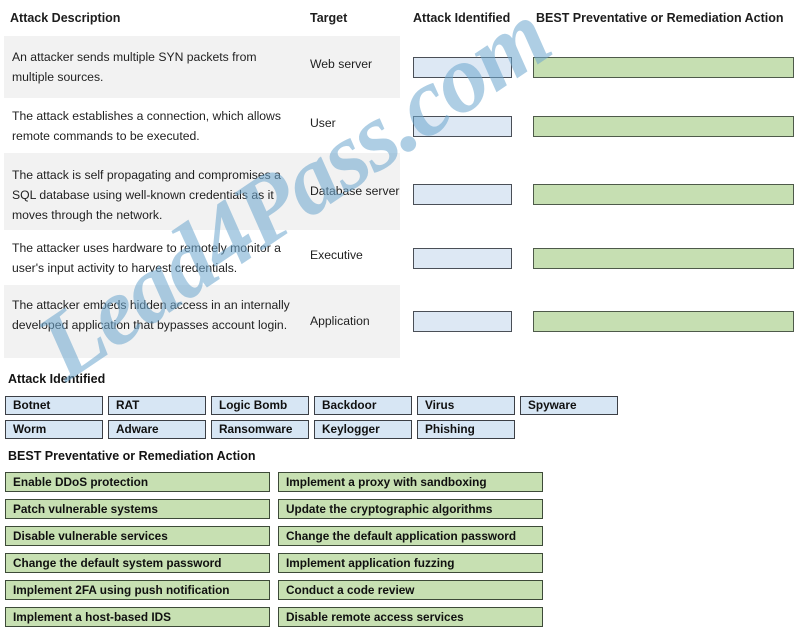  What do you see at coordinates (157, 429) in the screenshot?
I see `attack-option-chip: Adware` at bounding box center [157, 429].